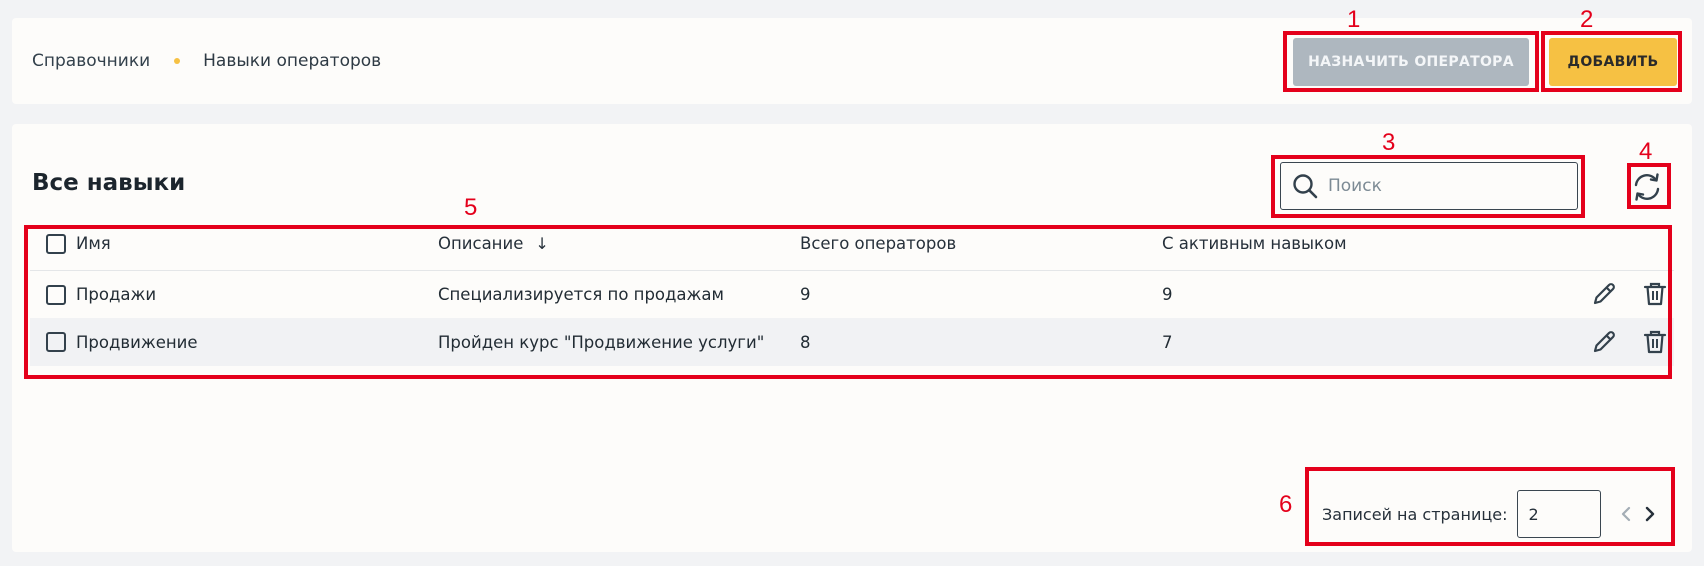  I want to click on search-input, so click(1443, 186).